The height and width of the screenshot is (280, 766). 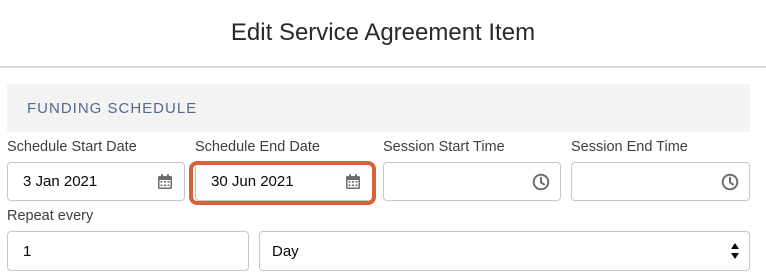 I want to click on repeat-every-value: 1, so click(x=27, y=251).